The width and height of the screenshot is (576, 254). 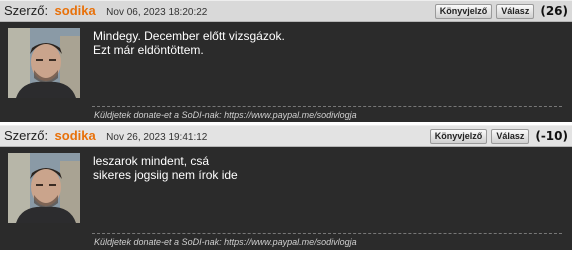 I want to click on post-score: (-10), so click(x=551, y=136).